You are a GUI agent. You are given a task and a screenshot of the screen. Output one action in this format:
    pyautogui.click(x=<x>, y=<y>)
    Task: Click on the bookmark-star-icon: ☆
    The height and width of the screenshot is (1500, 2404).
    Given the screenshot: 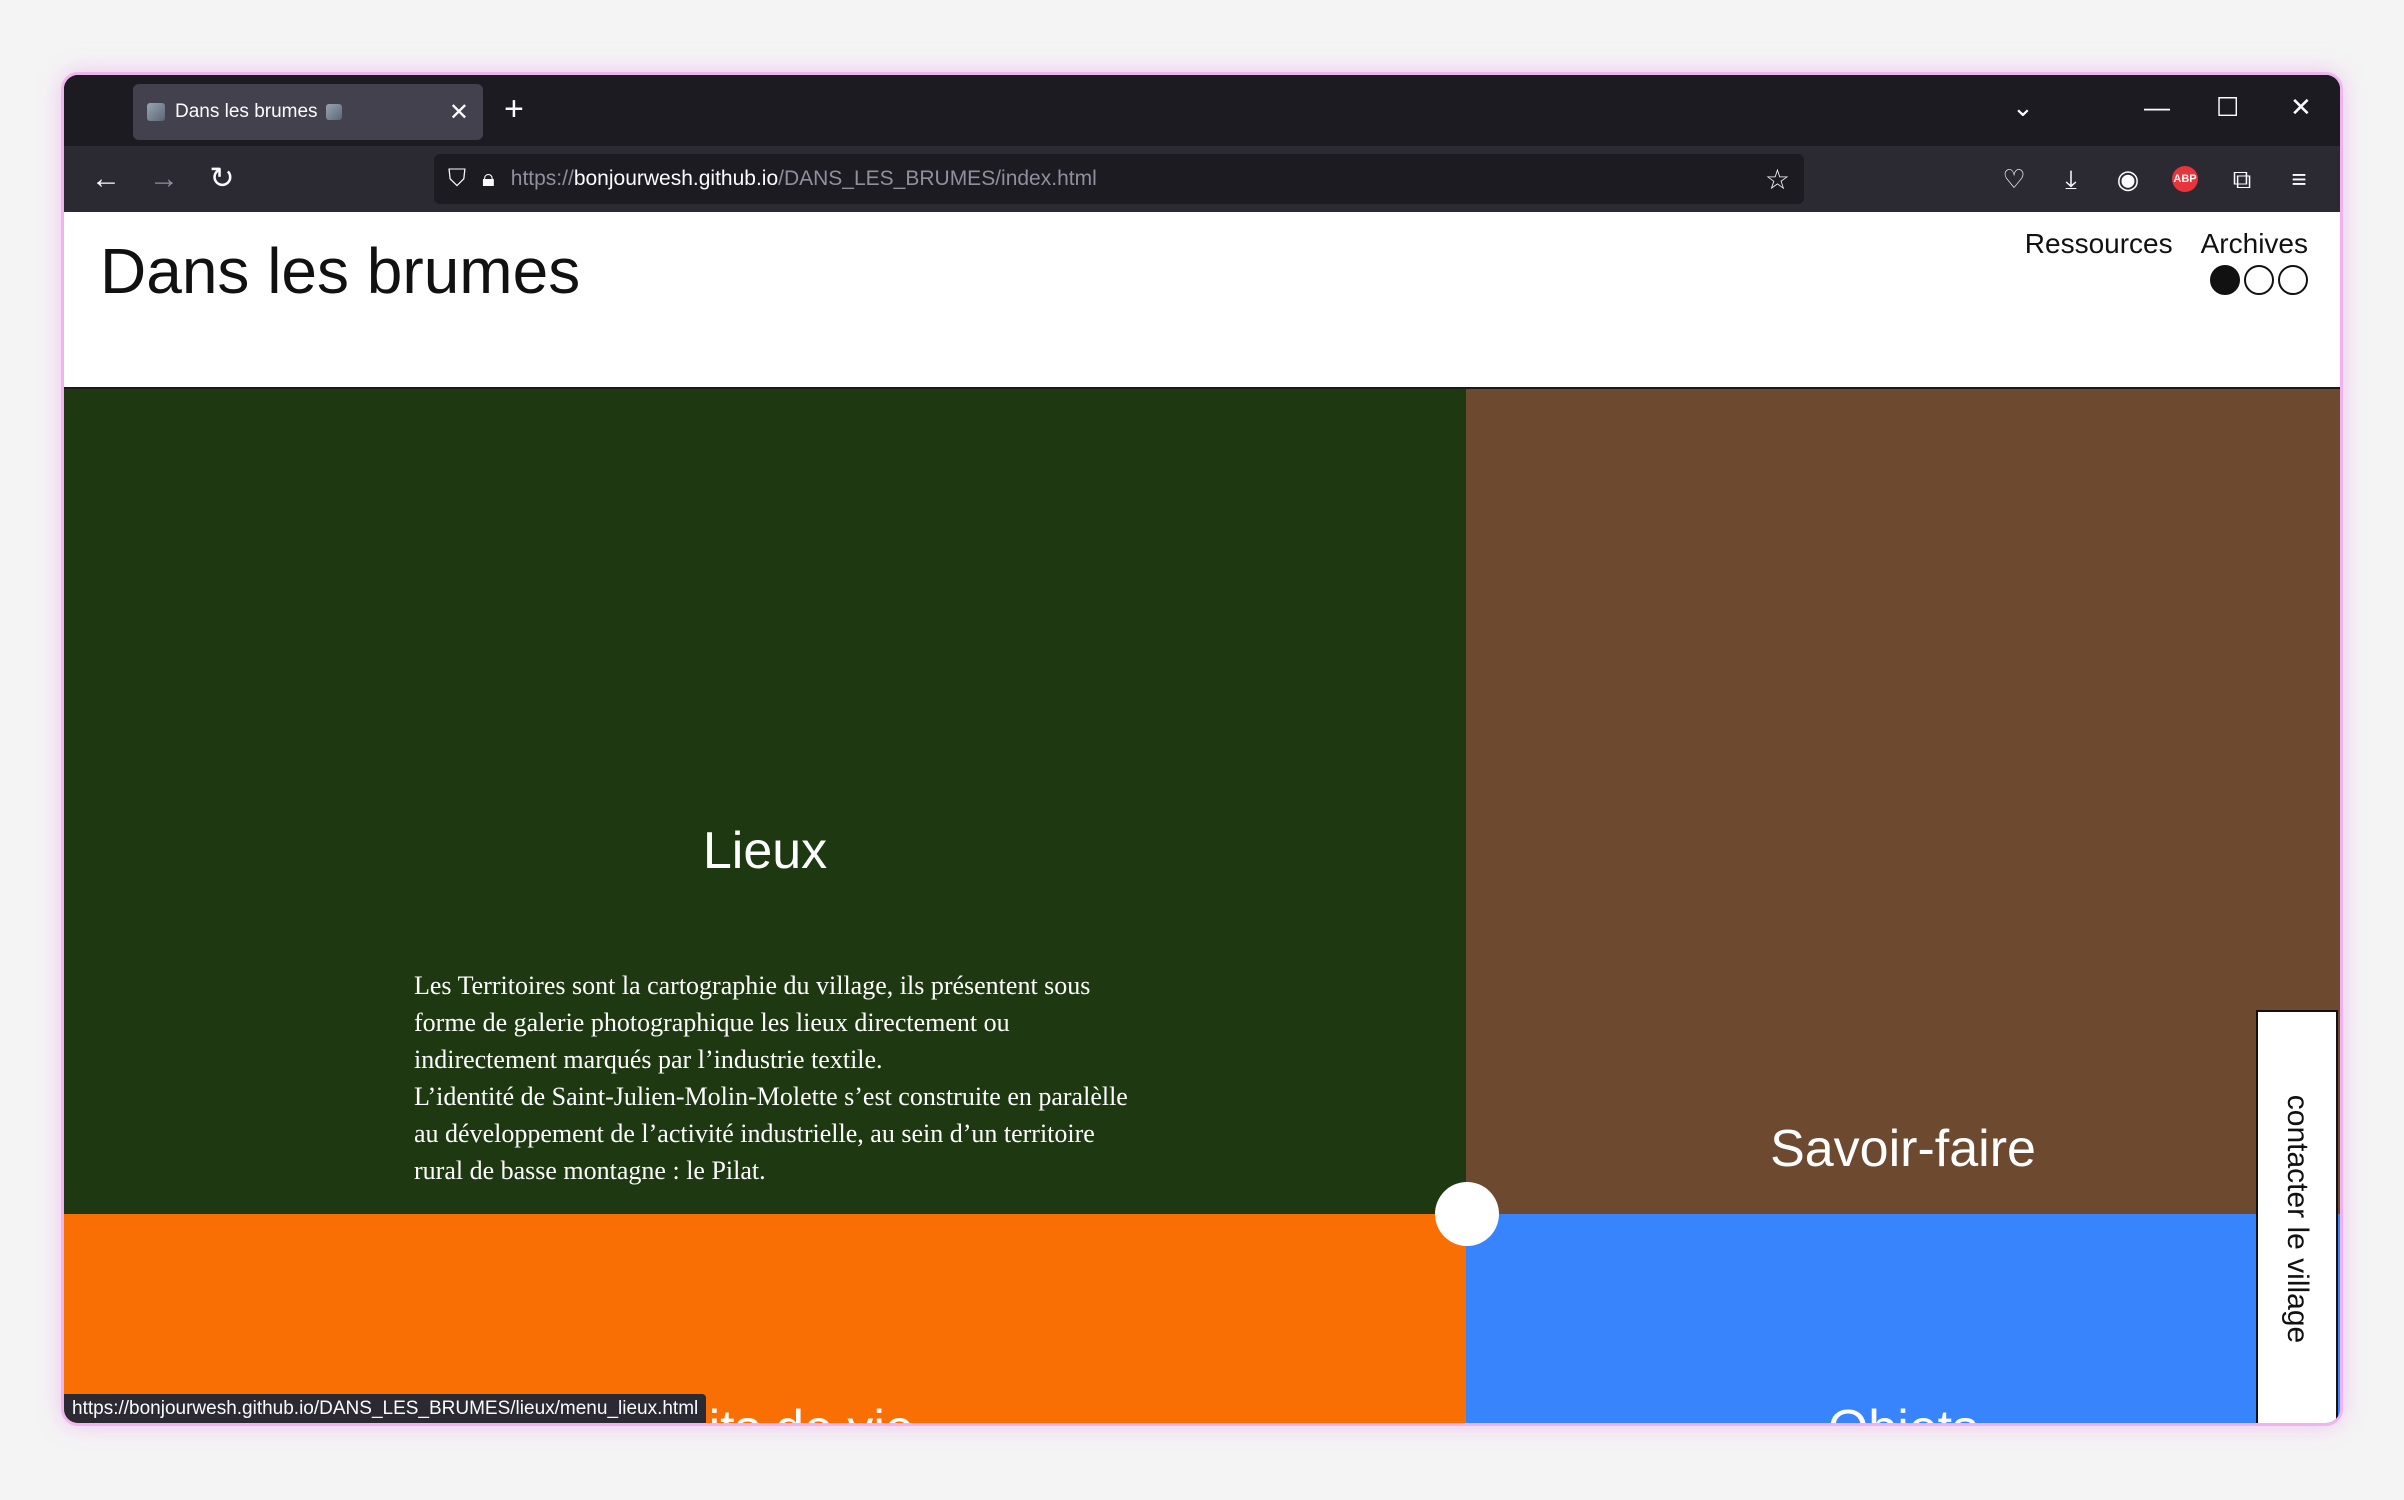 What is the action you would take?
    pyautogui.click(x=1777, y=179)
    